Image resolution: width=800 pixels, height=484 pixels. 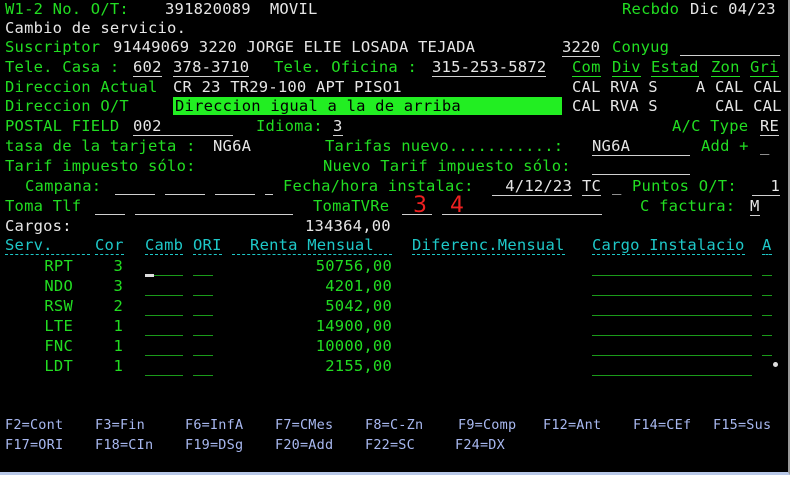 I want to click on home-area-field: 602, so click(x=147, y=67).